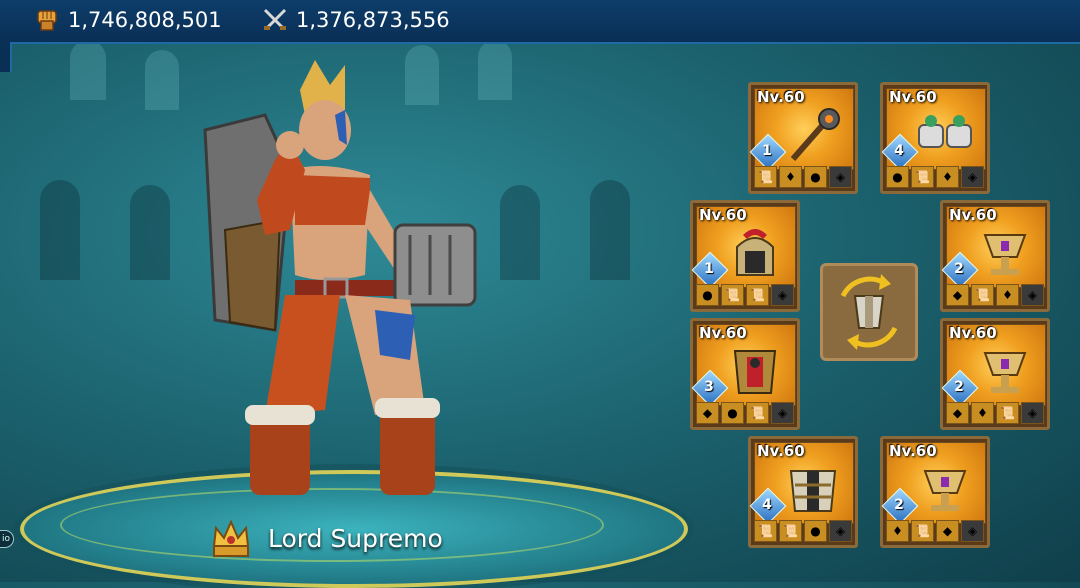  I want to click on gem-row: ● 📜 📜 ◈, so click(745, 295).